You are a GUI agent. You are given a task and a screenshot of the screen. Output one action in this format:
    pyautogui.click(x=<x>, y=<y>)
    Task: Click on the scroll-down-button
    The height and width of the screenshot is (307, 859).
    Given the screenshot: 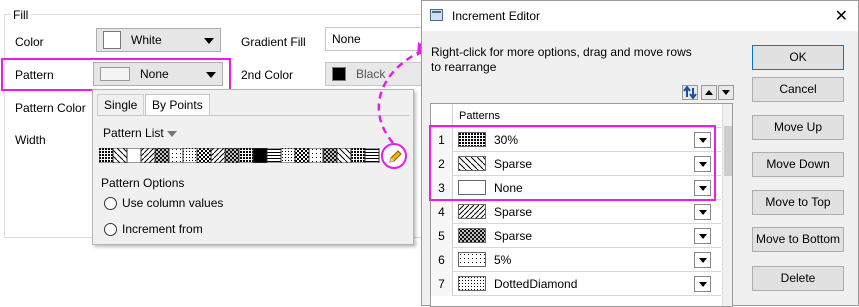 What is the action you would take?
    pyautogui.click(x=726, y=92)
    